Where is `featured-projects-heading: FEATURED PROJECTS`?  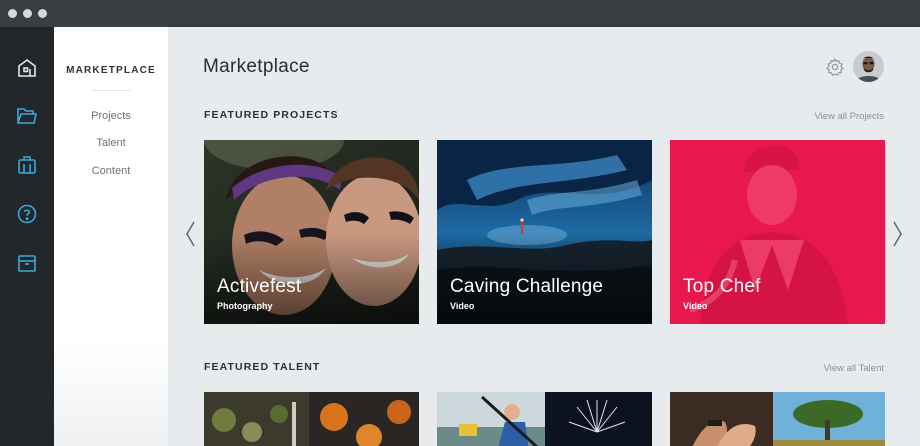
featured-projects-heading: FEATURED PROJECTS is located at coordinates (271, 115).